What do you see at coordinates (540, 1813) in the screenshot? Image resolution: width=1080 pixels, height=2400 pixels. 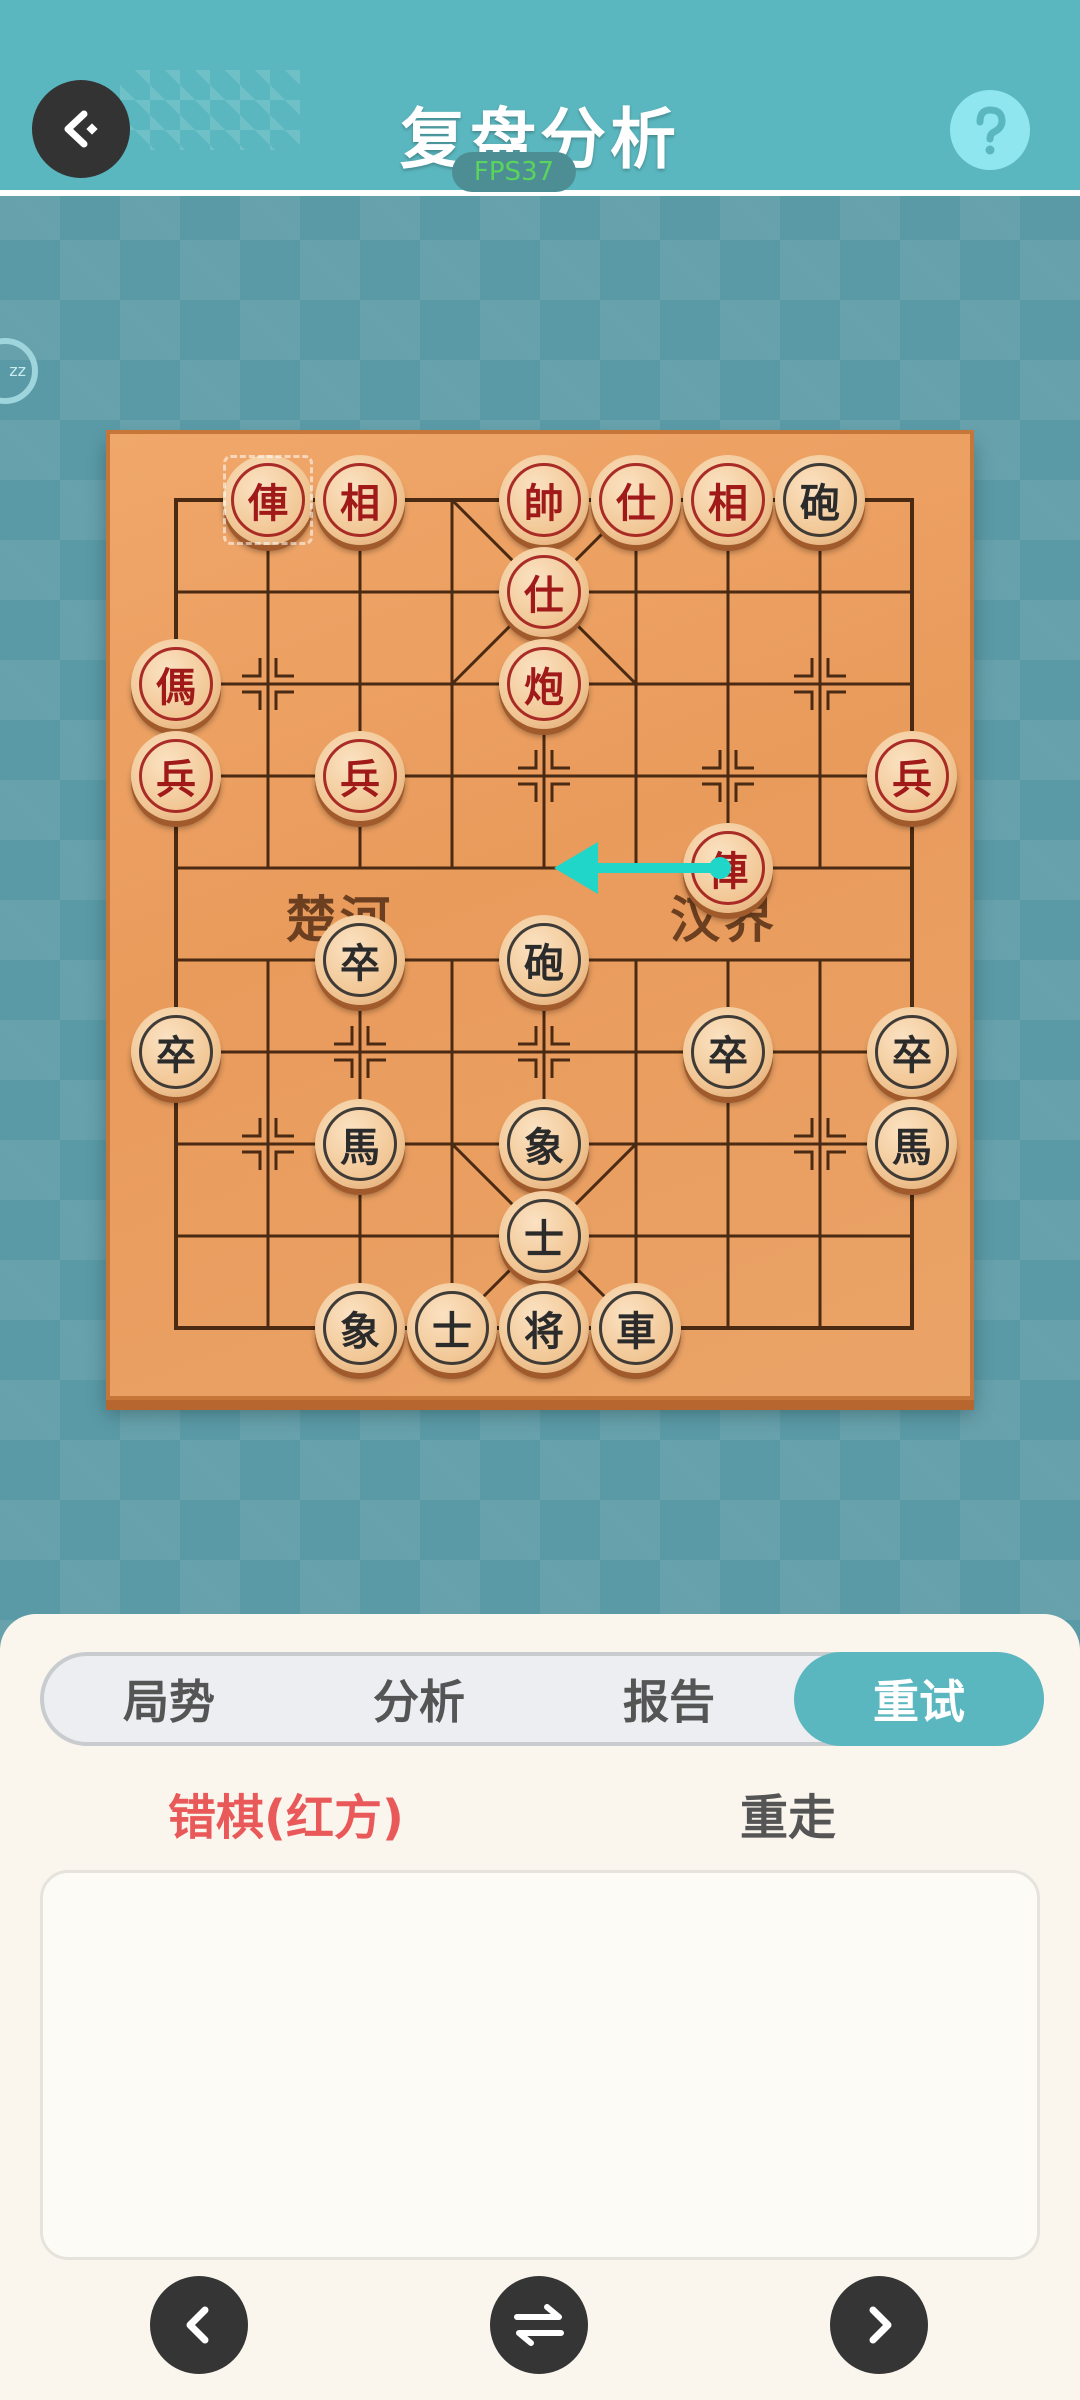 I see `move-info-row: 错棋(红方) 重走` at bounding box center [540, 1813].